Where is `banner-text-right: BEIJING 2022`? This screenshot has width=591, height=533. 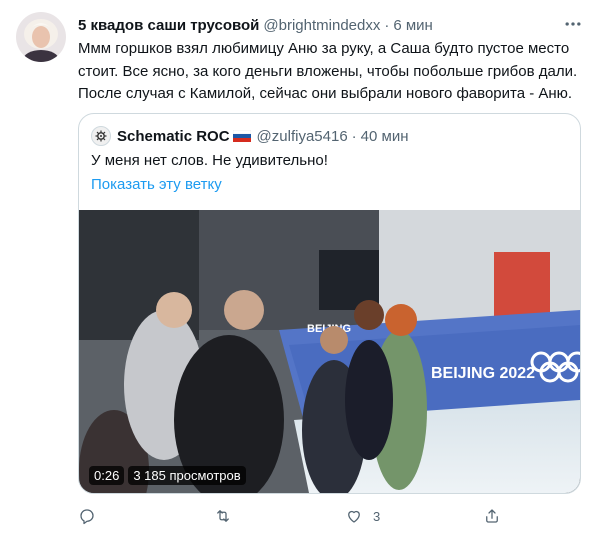 banner-text-right: BEIJING 2022 is located at coordinates (483, 373).